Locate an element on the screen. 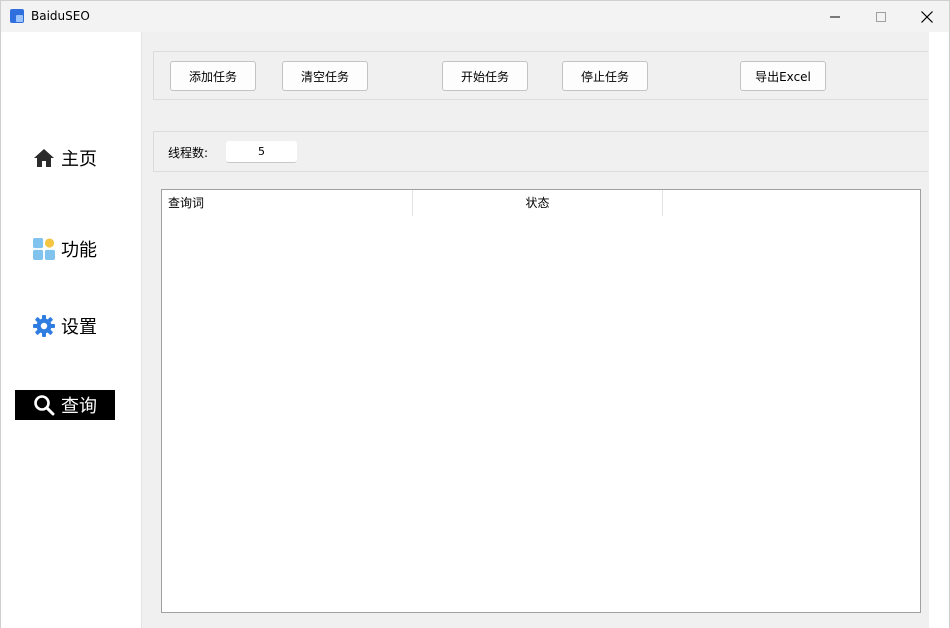  sidebar-item-label: 主页 is located at coordinates (79, 159).